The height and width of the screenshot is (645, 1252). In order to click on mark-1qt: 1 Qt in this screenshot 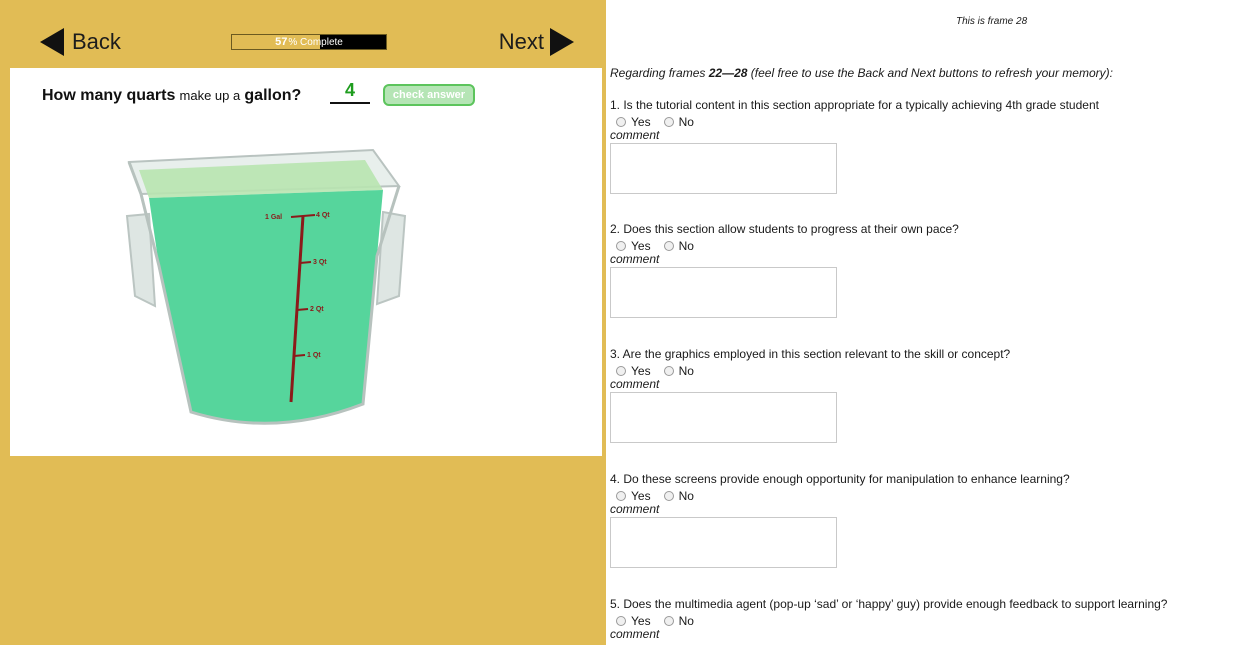, I will do `click(314, 355)`.